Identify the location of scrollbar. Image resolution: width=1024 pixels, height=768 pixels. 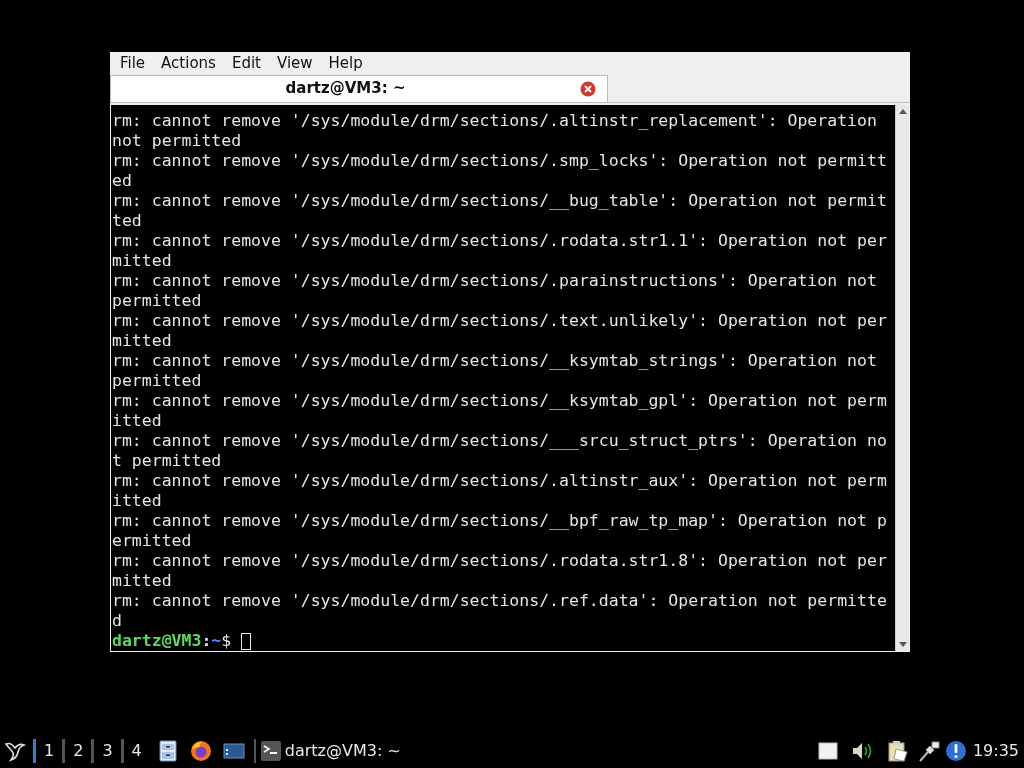
(902, 377).